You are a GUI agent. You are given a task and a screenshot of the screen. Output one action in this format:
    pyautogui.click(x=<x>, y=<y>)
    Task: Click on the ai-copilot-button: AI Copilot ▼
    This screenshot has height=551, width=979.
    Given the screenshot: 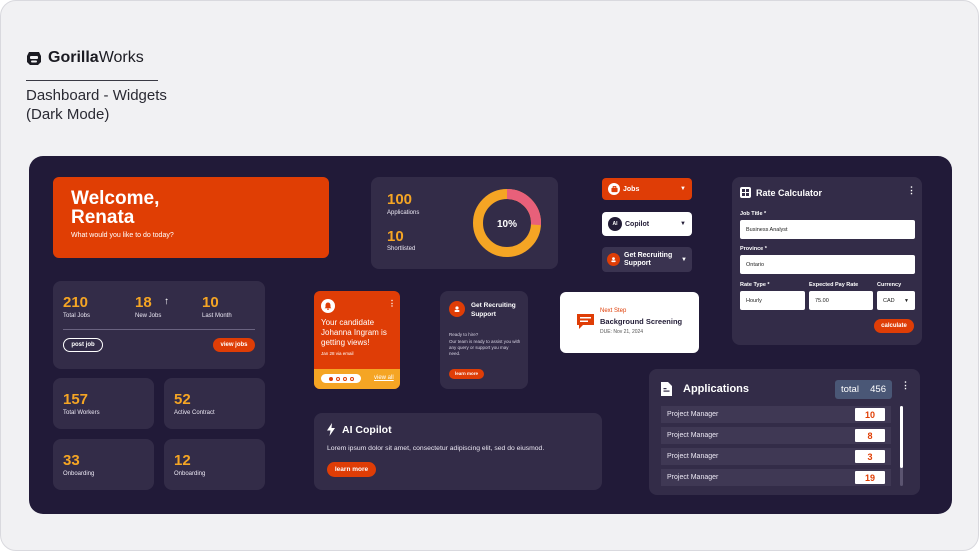 What is the action you would take?
    pyautogui.click(x=647, y=224)
    